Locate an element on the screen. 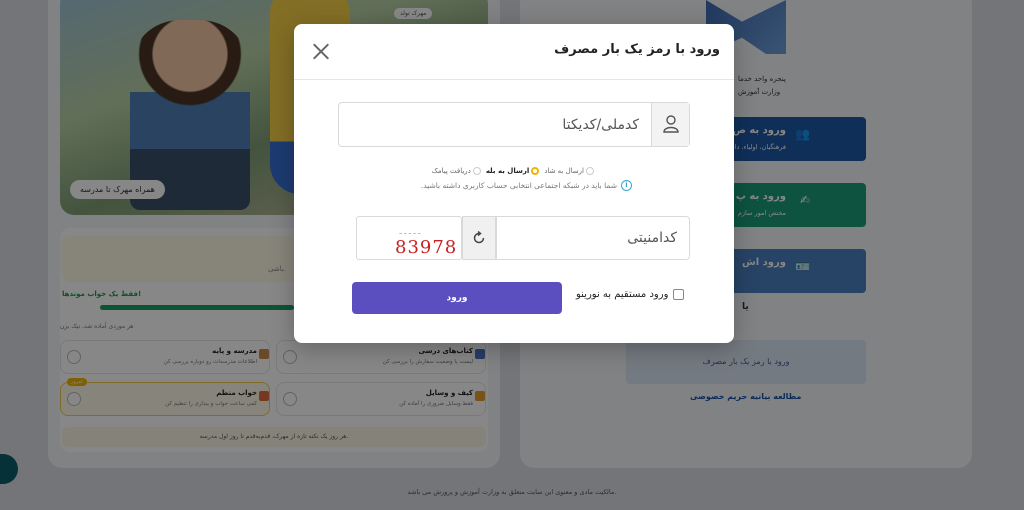 The image size is (1024, 510). captcha-text: 83978 is located at coordinates (426, 247).